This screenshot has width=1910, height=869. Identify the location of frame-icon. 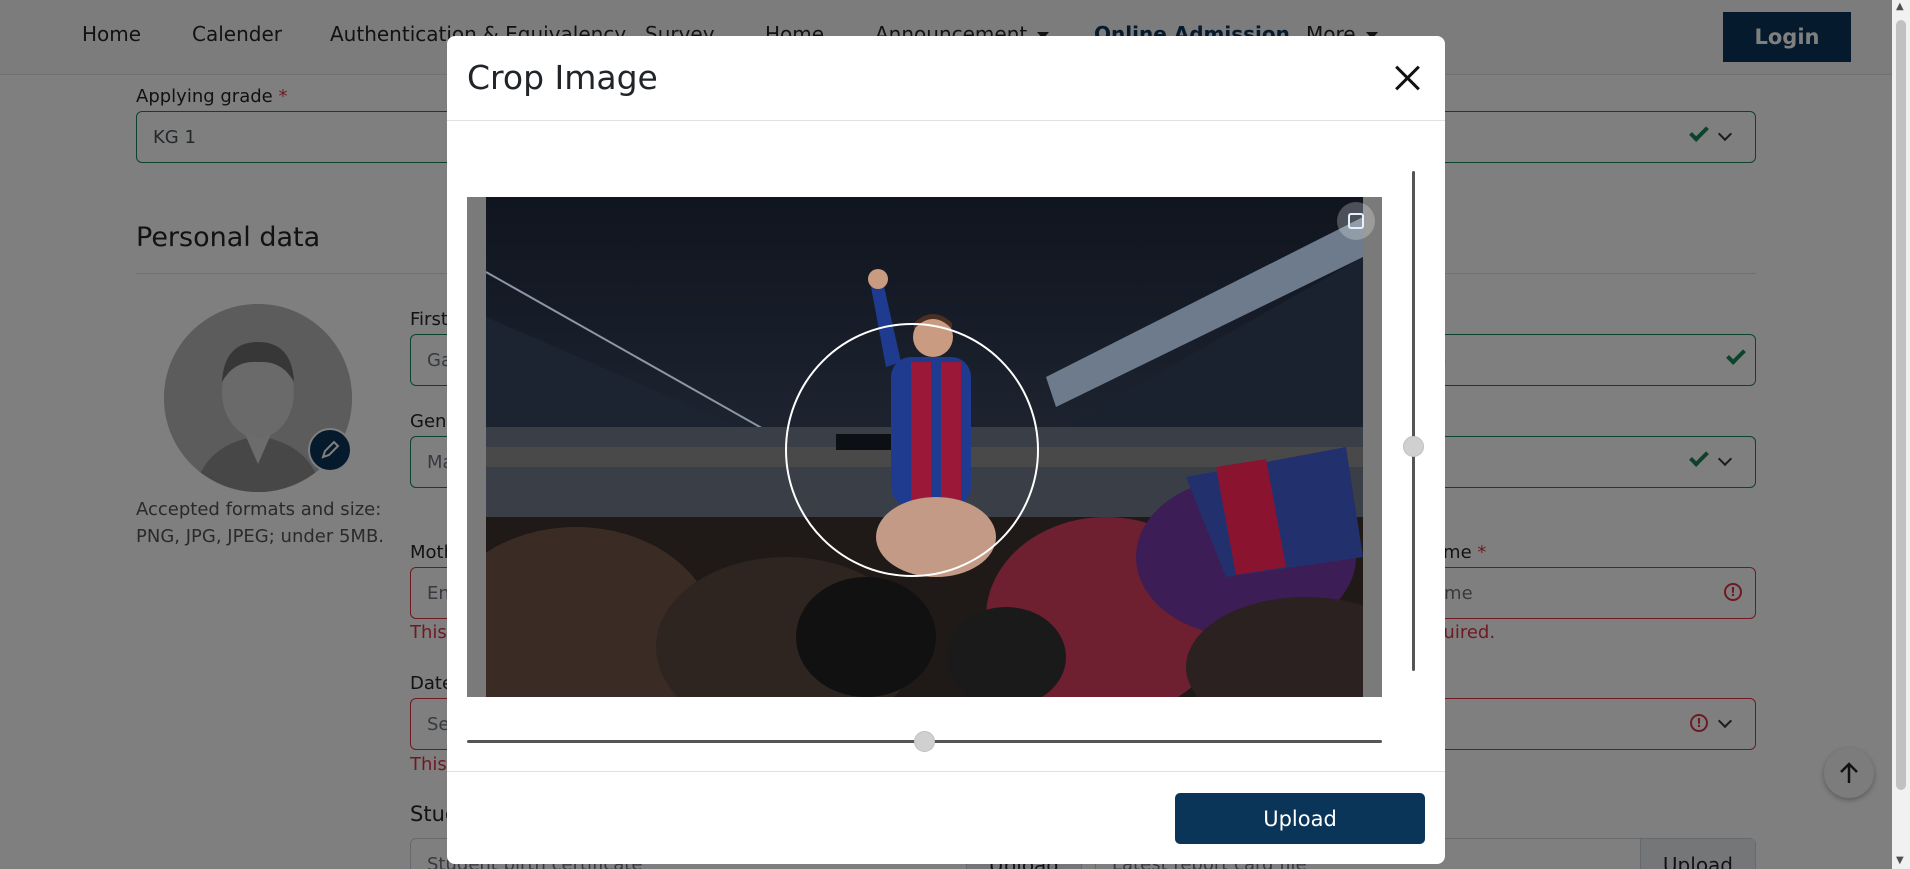
(1356, 221).